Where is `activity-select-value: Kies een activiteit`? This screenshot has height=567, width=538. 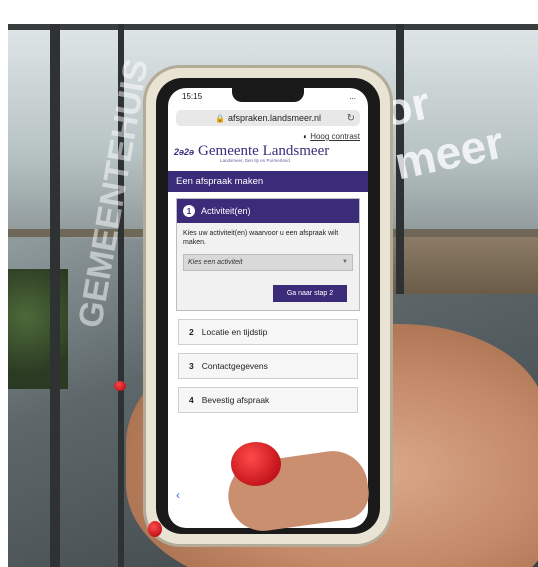
activity-select-value: Kies een activiteit is located at coordinates (215, 262).